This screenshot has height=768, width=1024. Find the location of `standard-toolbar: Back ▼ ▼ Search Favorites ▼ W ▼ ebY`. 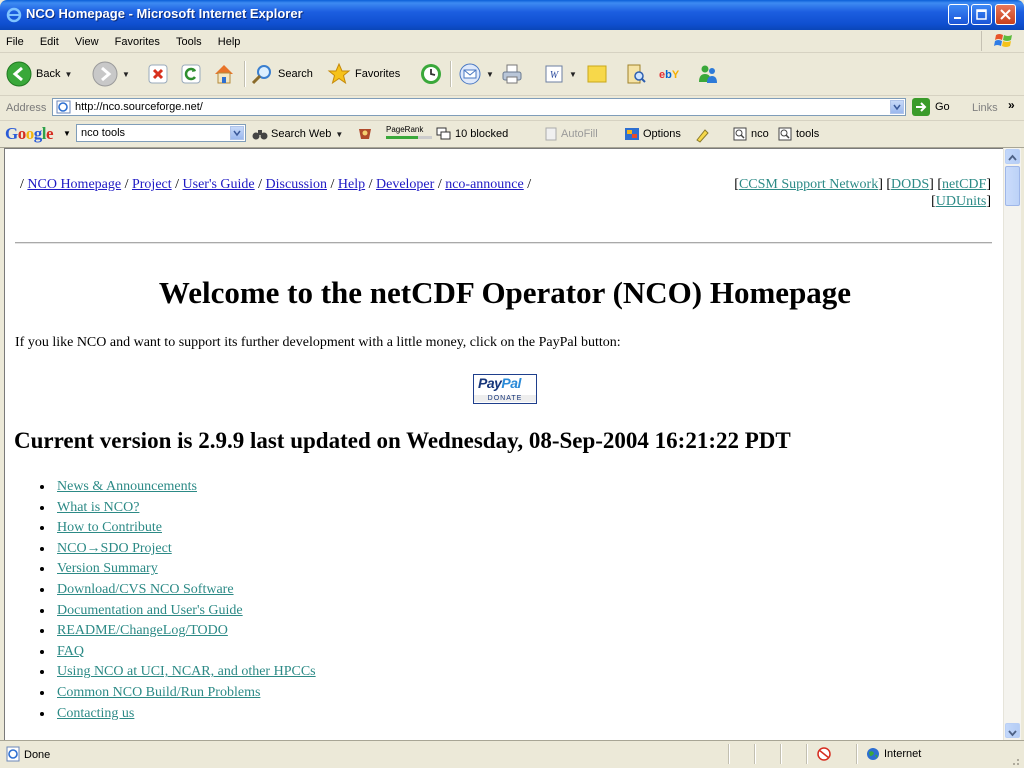

standard-toolbar: Back ▼ ▼ Search Favorites ▼ W ▼ ebY is located at coordinates (512, 74).